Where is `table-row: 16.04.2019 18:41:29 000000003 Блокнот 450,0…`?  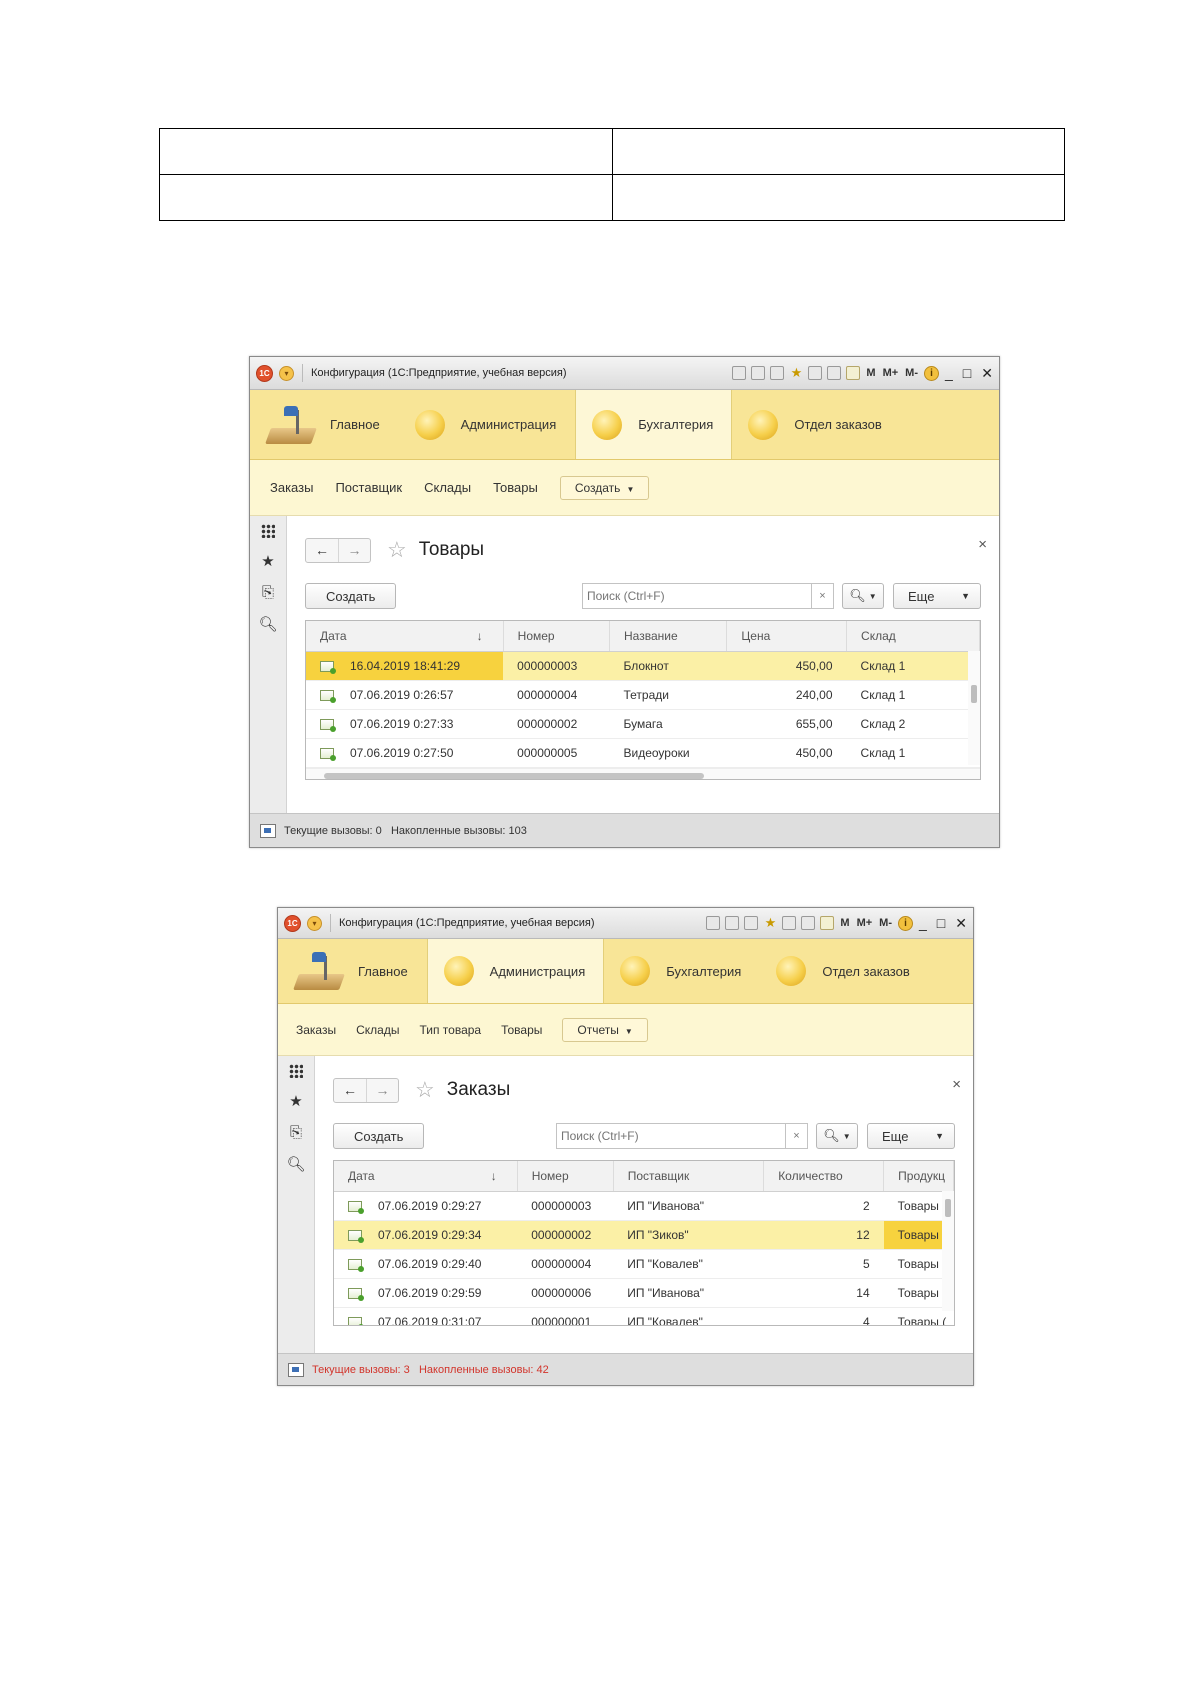
table-row: 16.04.2019 18:41:29 000000003 Блокнот 450,0… is located at coordinates (643, 666).